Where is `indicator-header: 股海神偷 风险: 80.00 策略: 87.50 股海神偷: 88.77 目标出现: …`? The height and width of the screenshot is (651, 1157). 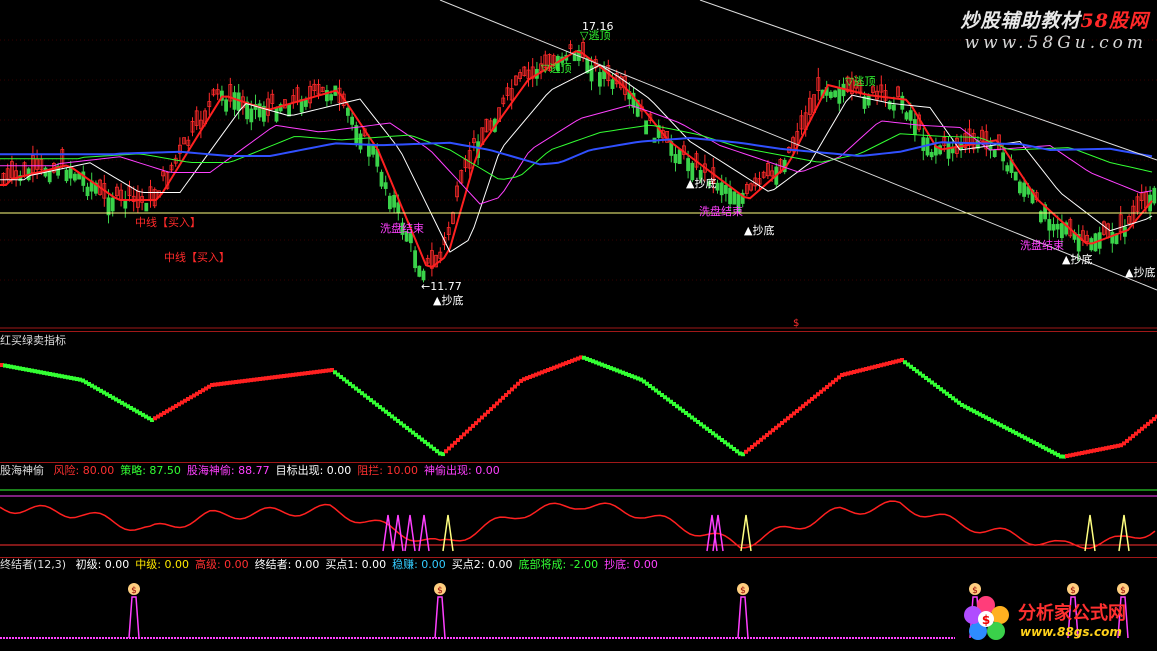
indicator-header: 股海神偷 风险: 80.00 策略: 87.50 股海神偷: 88.77 目标出现: … is located at coordinates (253, 470).